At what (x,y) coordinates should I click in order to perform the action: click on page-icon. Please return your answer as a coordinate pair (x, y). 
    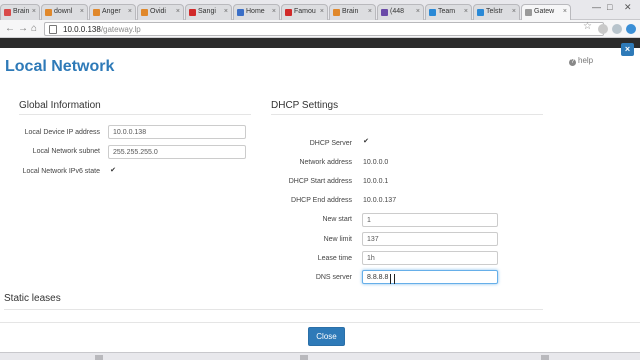
    Looking at the image, I should click on (53, 29).